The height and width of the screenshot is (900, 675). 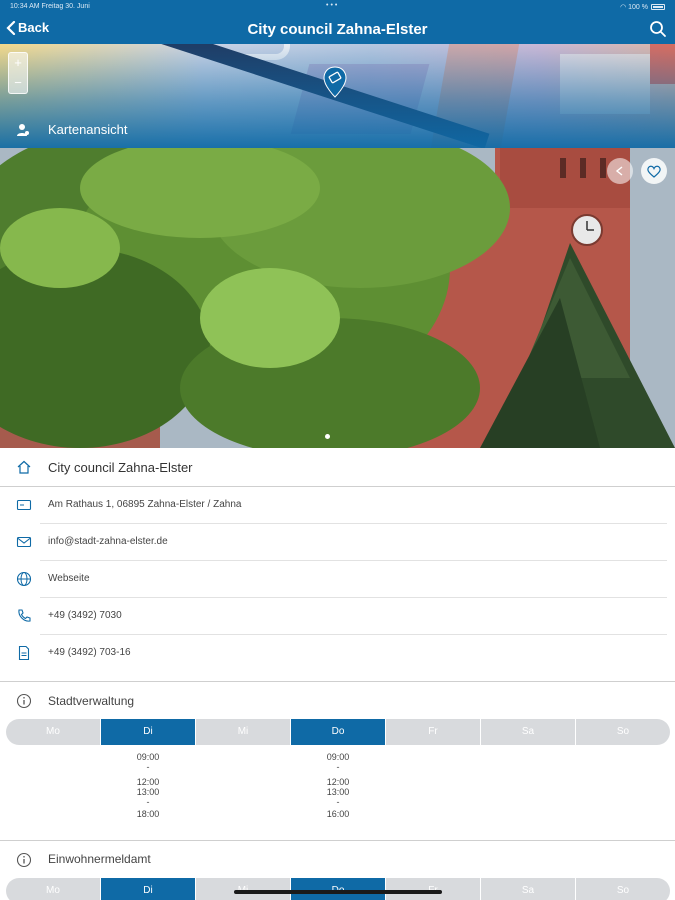 I want to click on hours-di: 09:00 - 12:00 13:00 - 18:00, so click(x=148, y=785).